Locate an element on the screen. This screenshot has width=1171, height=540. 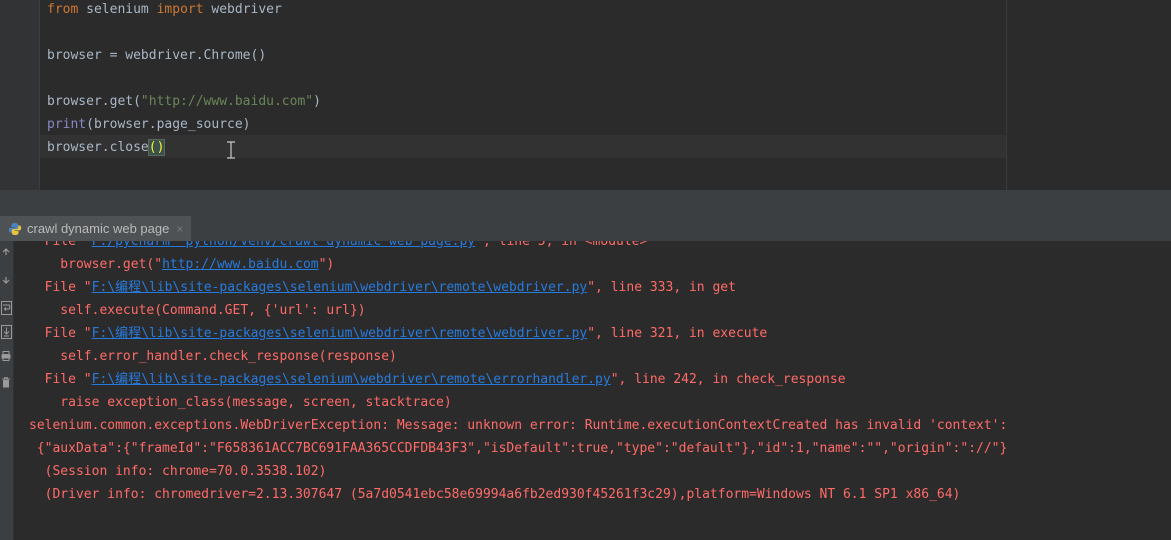
scroll-to-end-icon is located at coordinates (6, 332).